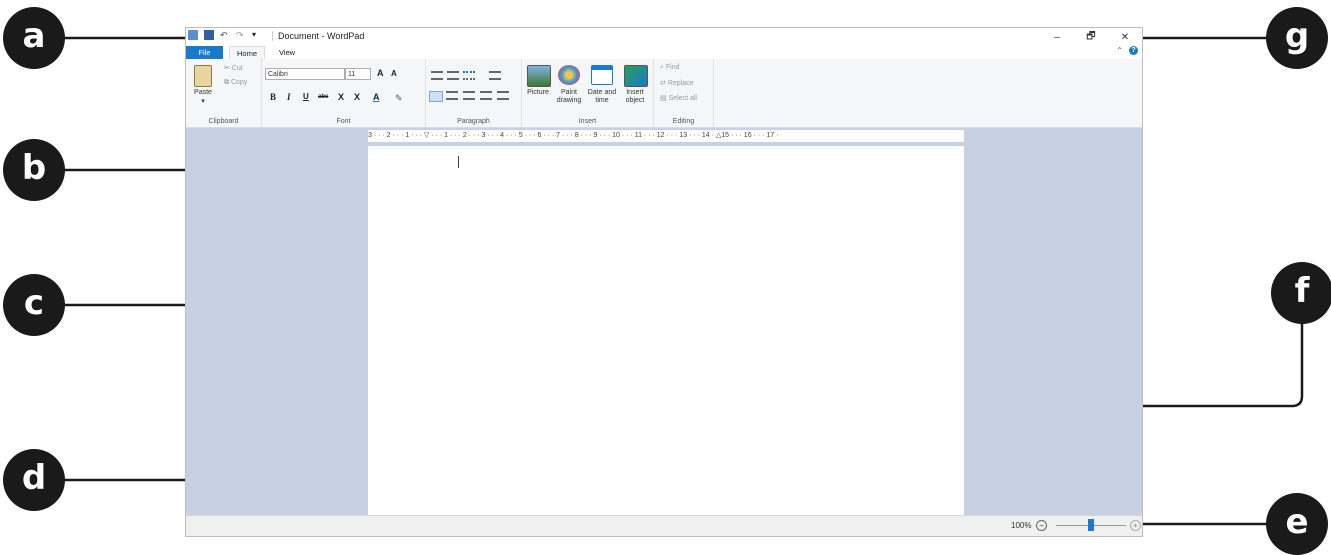 This screenshot has height=555, width=1331. Describe the element at coordinates (341, 97) in the screenshot. I see `subscript-button: X` at that location.